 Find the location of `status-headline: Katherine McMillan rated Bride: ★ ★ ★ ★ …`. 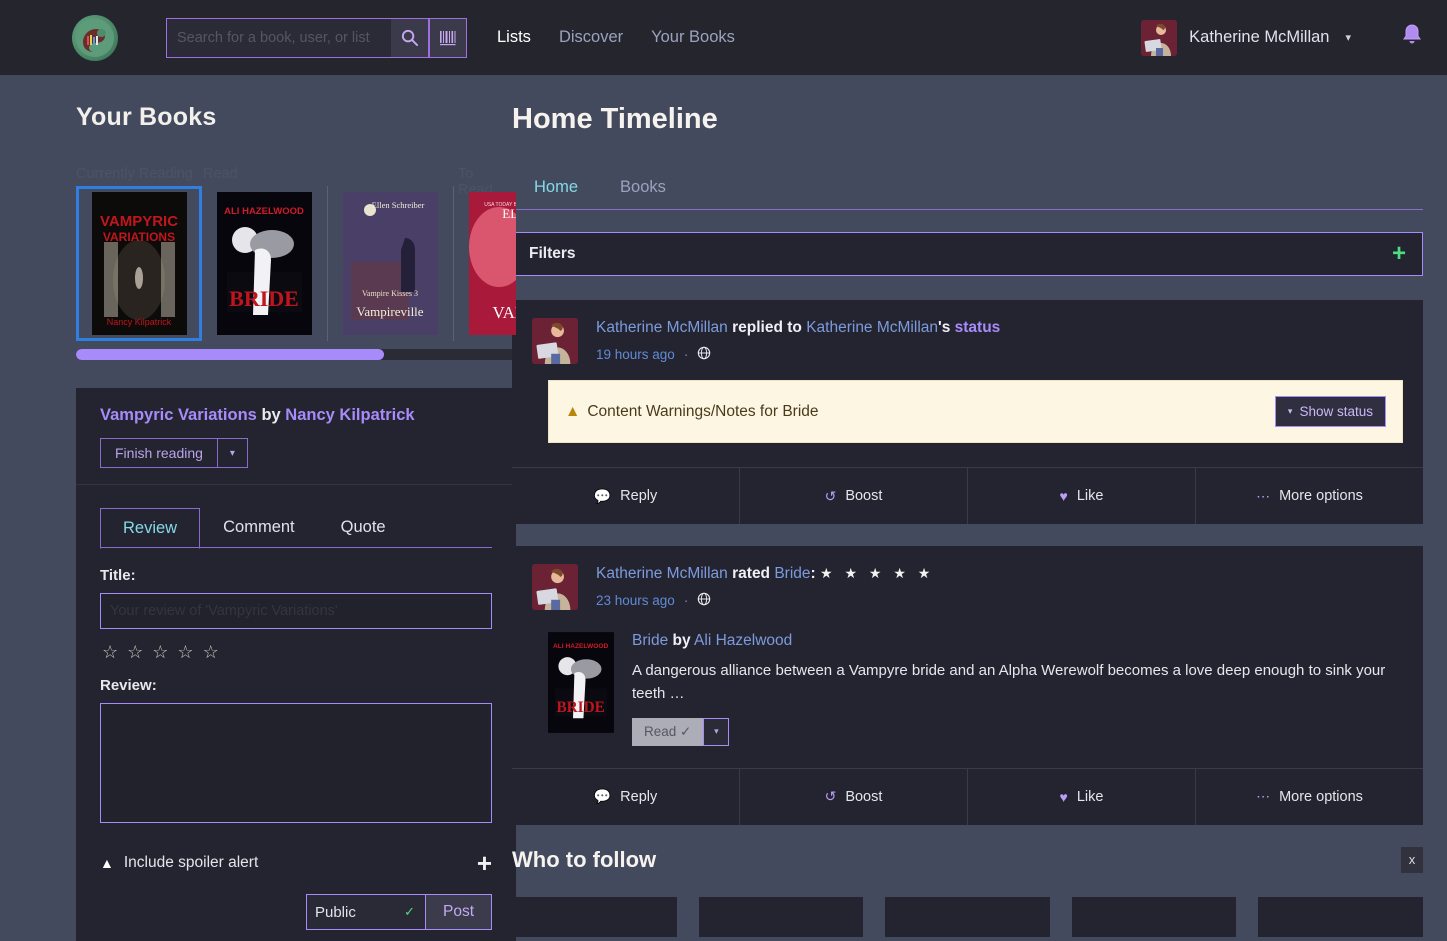

status-headline: Katherine McMillan rated Bride: ★ ★ ★ ★ … is located at coordinates (999, 574).